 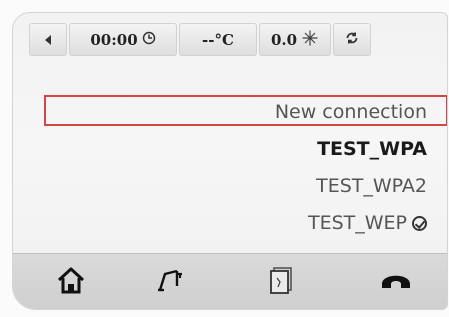 I want to click on check-icon, so click(x=419, y=223).